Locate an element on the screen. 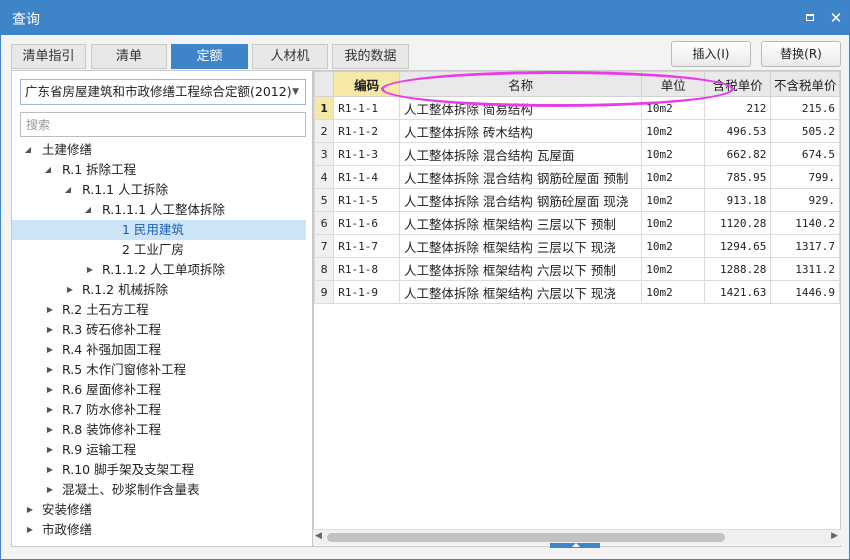 The image size is (850, 560). column-header-tax-price: 含税单价 is located at coordinates (738, 84).